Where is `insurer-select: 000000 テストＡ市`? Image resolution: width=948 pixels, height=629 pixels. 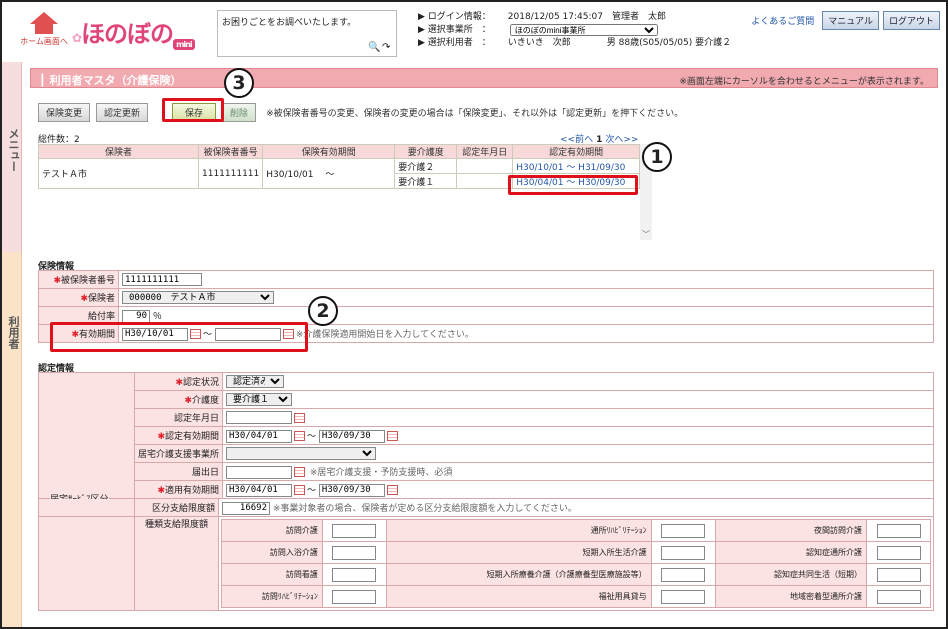 insurer-select: 000000 テストＡ市 is located at coordinates (198, 297).